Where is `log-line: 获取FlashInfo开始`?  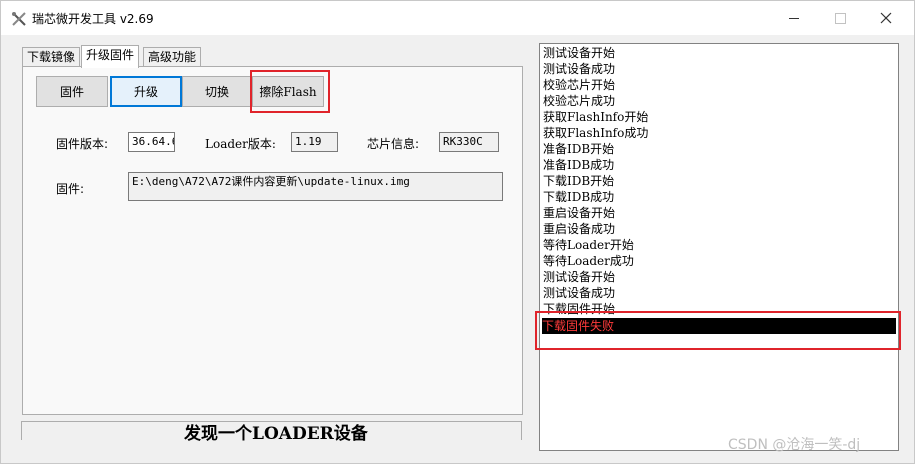
log-line: 获取FlashInfo开始 is located at coordinates (596, 117).